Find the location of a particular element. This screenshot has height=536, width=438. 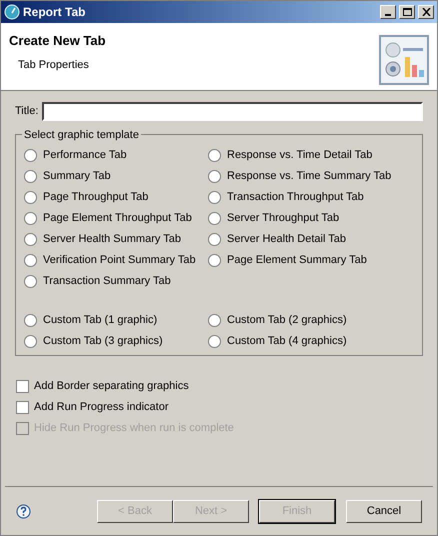

chart-panel-icon is located at coordinates (404, 60).